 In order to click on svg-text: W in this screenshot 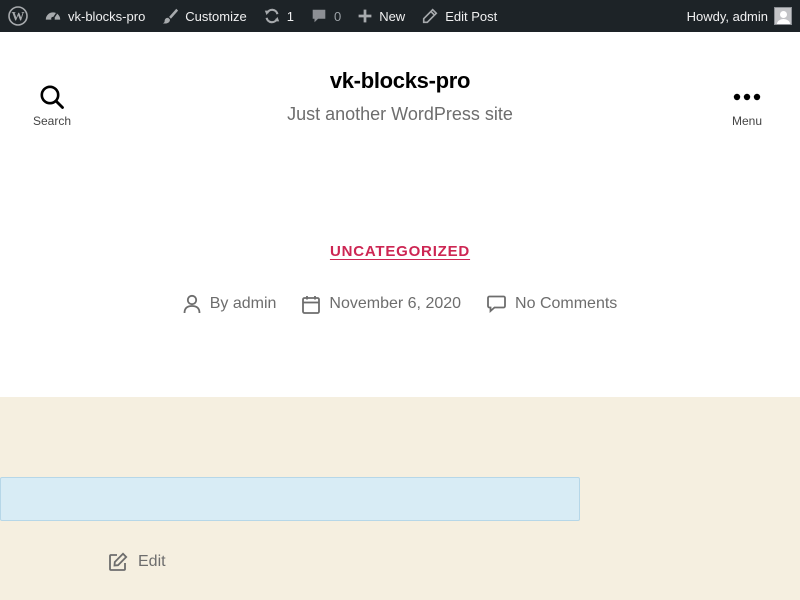, I will do `click(18, 16)`.